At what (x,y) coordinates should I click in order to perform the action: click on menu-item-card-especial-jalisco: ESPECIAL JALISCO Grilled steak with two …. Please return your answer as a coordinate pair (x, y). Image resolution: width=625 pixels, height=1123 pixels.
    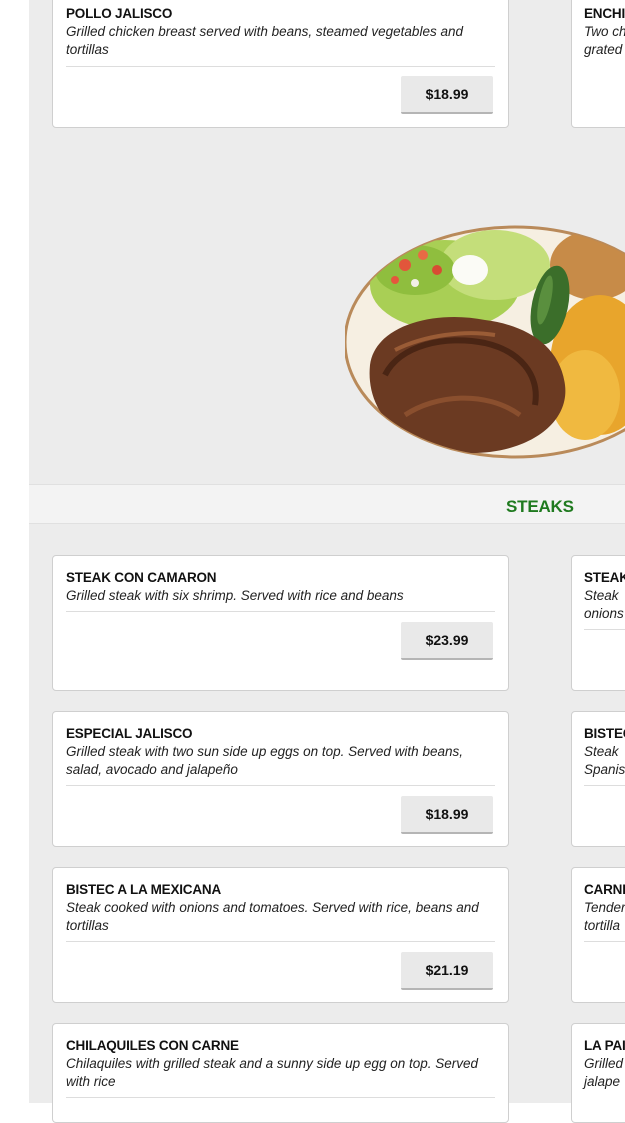
    Looking at the image, I should click on (280, 779).